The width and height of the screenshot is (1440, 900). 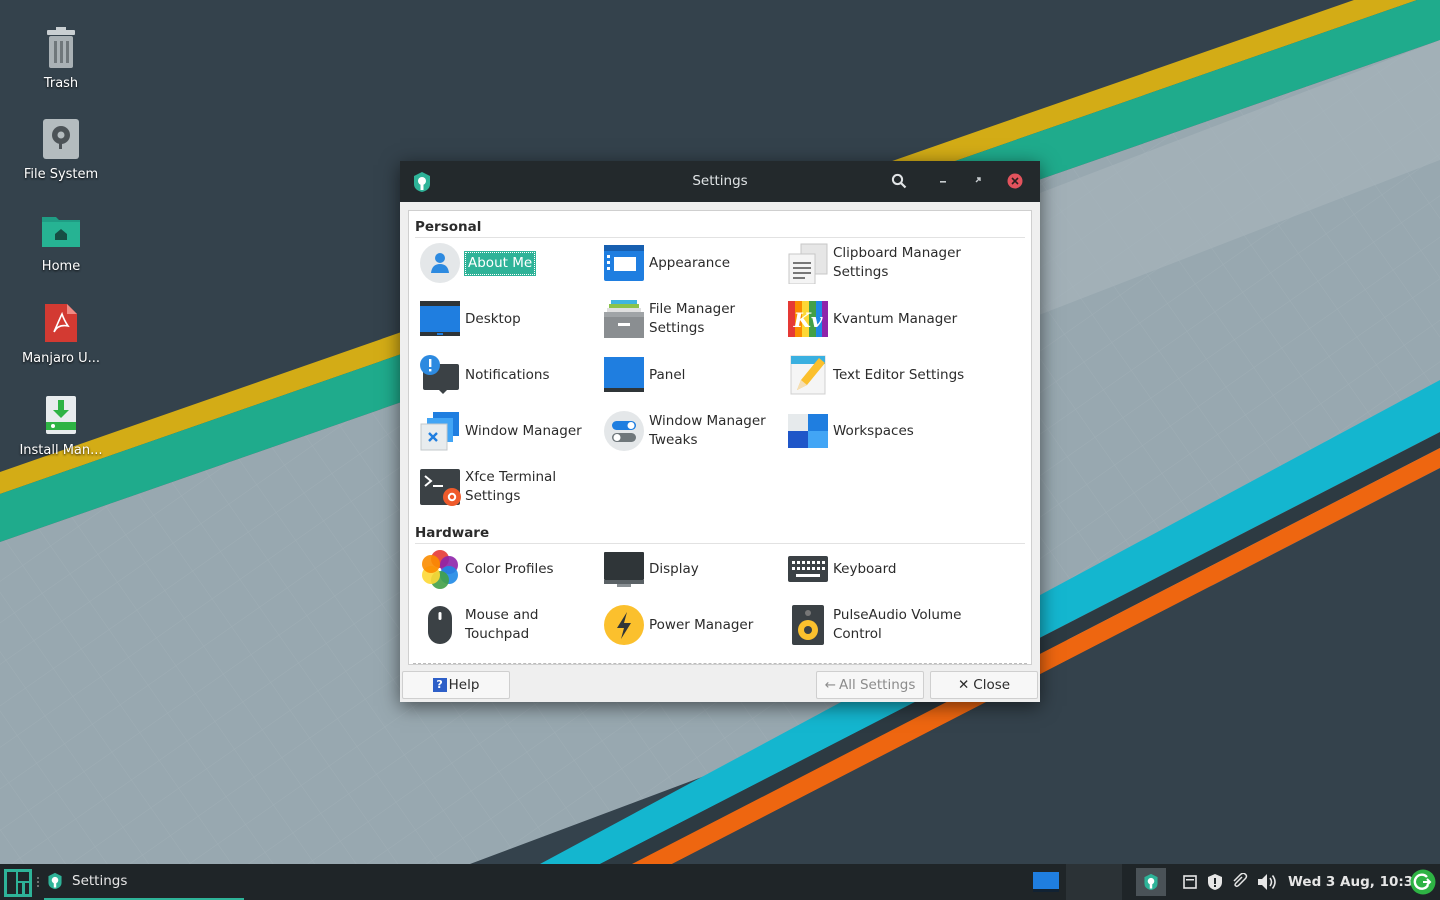 I want to click on kvantum-icon: Kv, so click(x=808, y=319).